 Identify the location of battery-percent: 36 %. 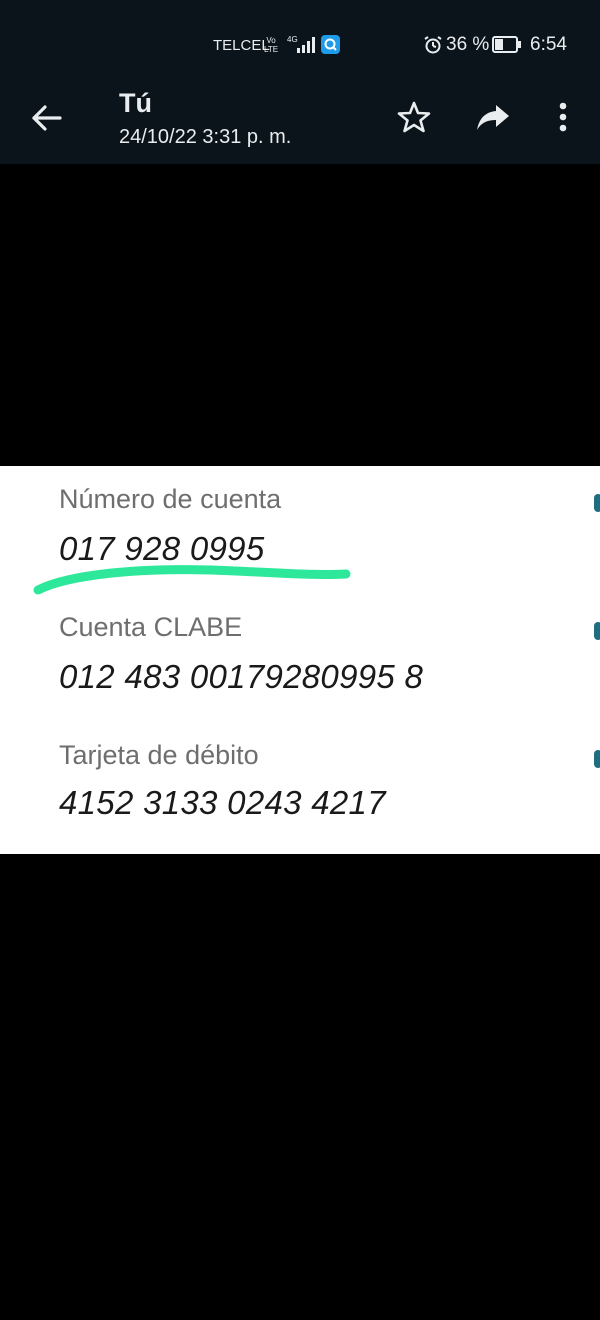
(468, 44).